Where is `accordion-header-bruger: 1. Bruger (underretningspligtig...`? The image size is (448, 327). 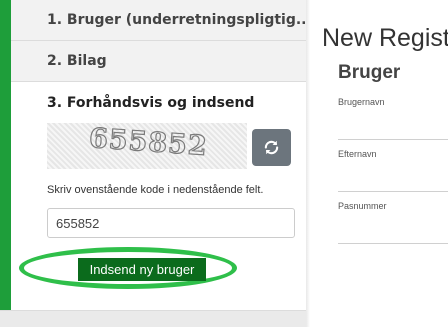
accordion-header-bruger: 1. Bruger (underretningspligtig... is located at coordinates (158, 20).